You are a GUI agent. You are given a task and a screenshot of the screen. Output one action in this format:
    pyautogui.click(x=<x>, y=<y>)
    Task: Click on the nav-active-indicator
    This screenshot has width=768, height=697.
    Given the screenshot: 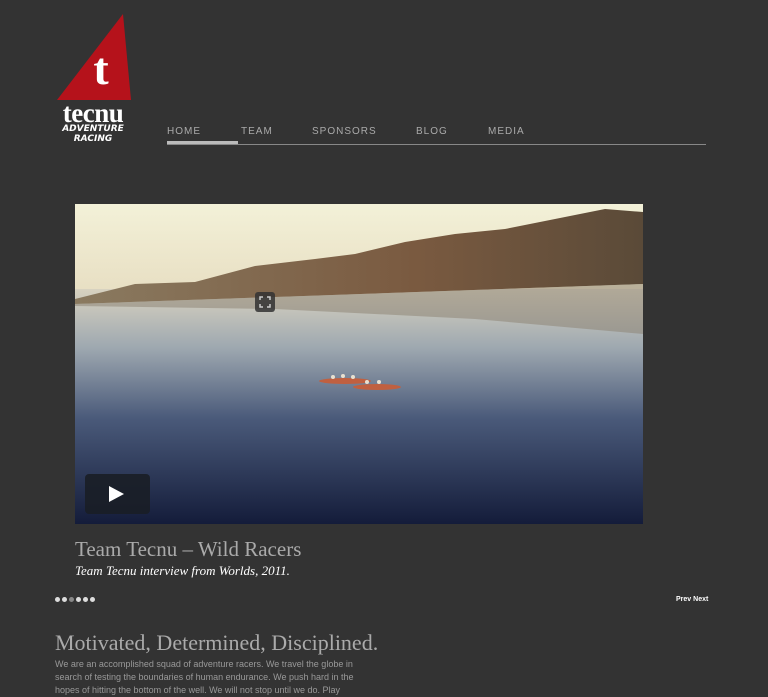 What is the action you would take?
    pyautogui.click(x=202, y=142)
    